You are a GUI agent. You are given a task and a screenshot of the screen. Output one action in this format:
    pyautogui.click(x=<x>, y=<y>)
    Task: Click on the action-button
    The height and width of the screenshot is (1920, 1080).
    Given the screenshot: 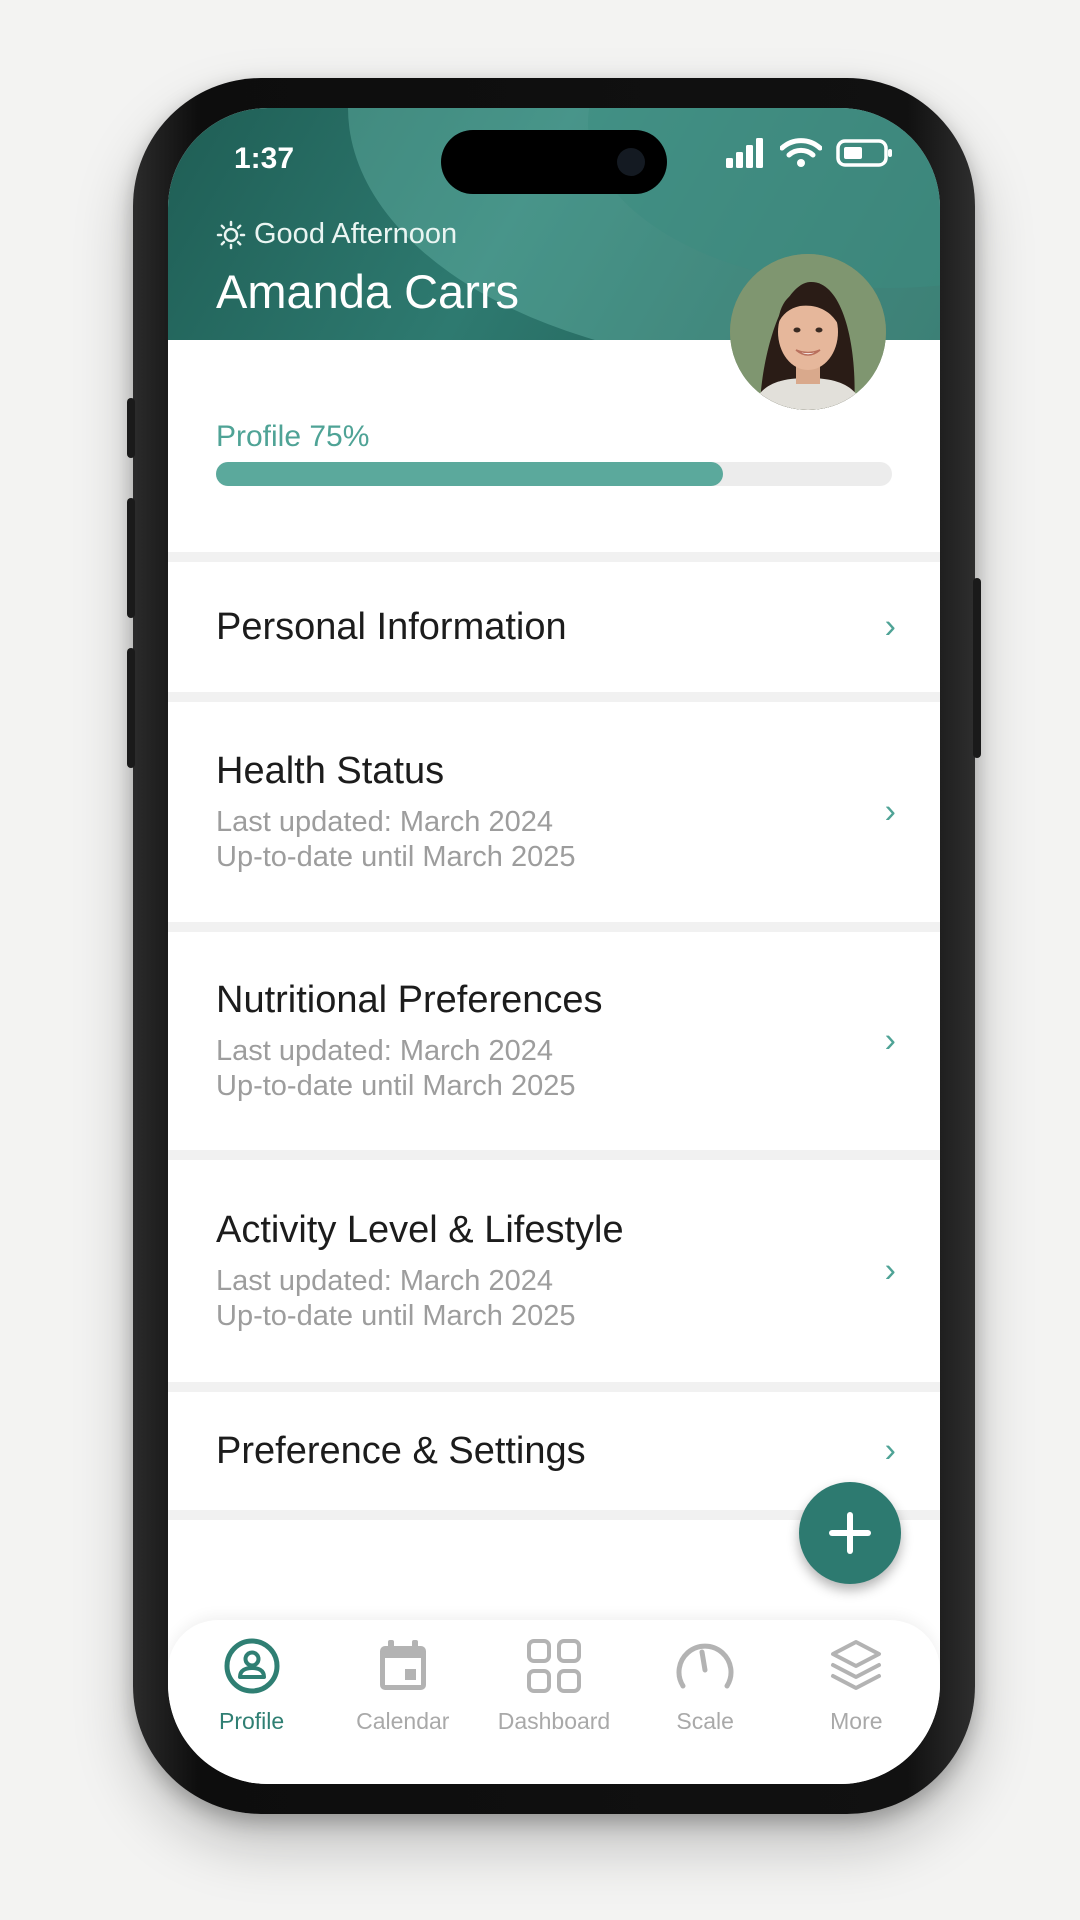 What is the action you would take?
    pyautogui.click(x=131, y=428)
    